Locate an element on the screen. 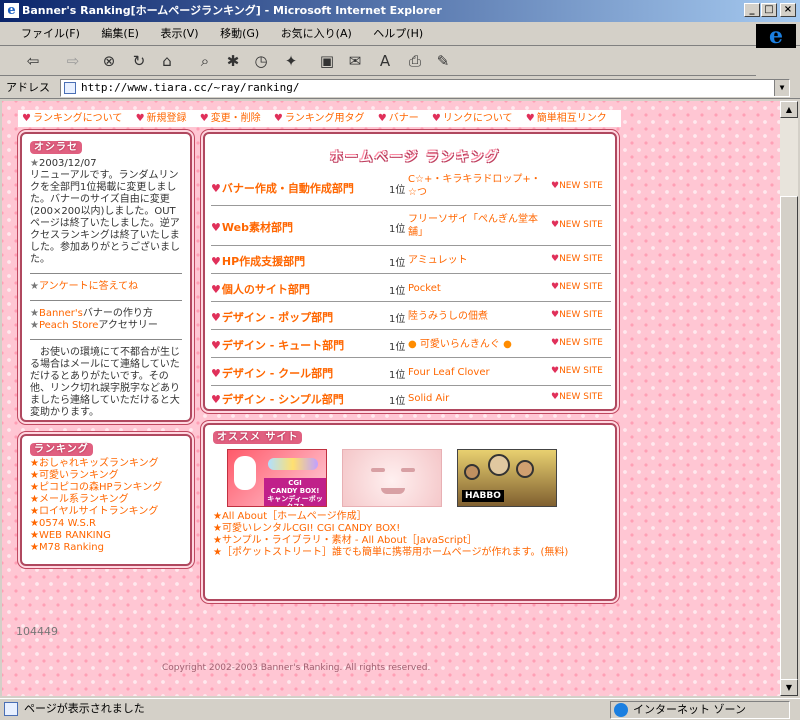 This screenshot has width=800, height=720. list-item: ★可愛いレンタルCGI! CGI CANDY BOX! is located at coordinates (390, 529).